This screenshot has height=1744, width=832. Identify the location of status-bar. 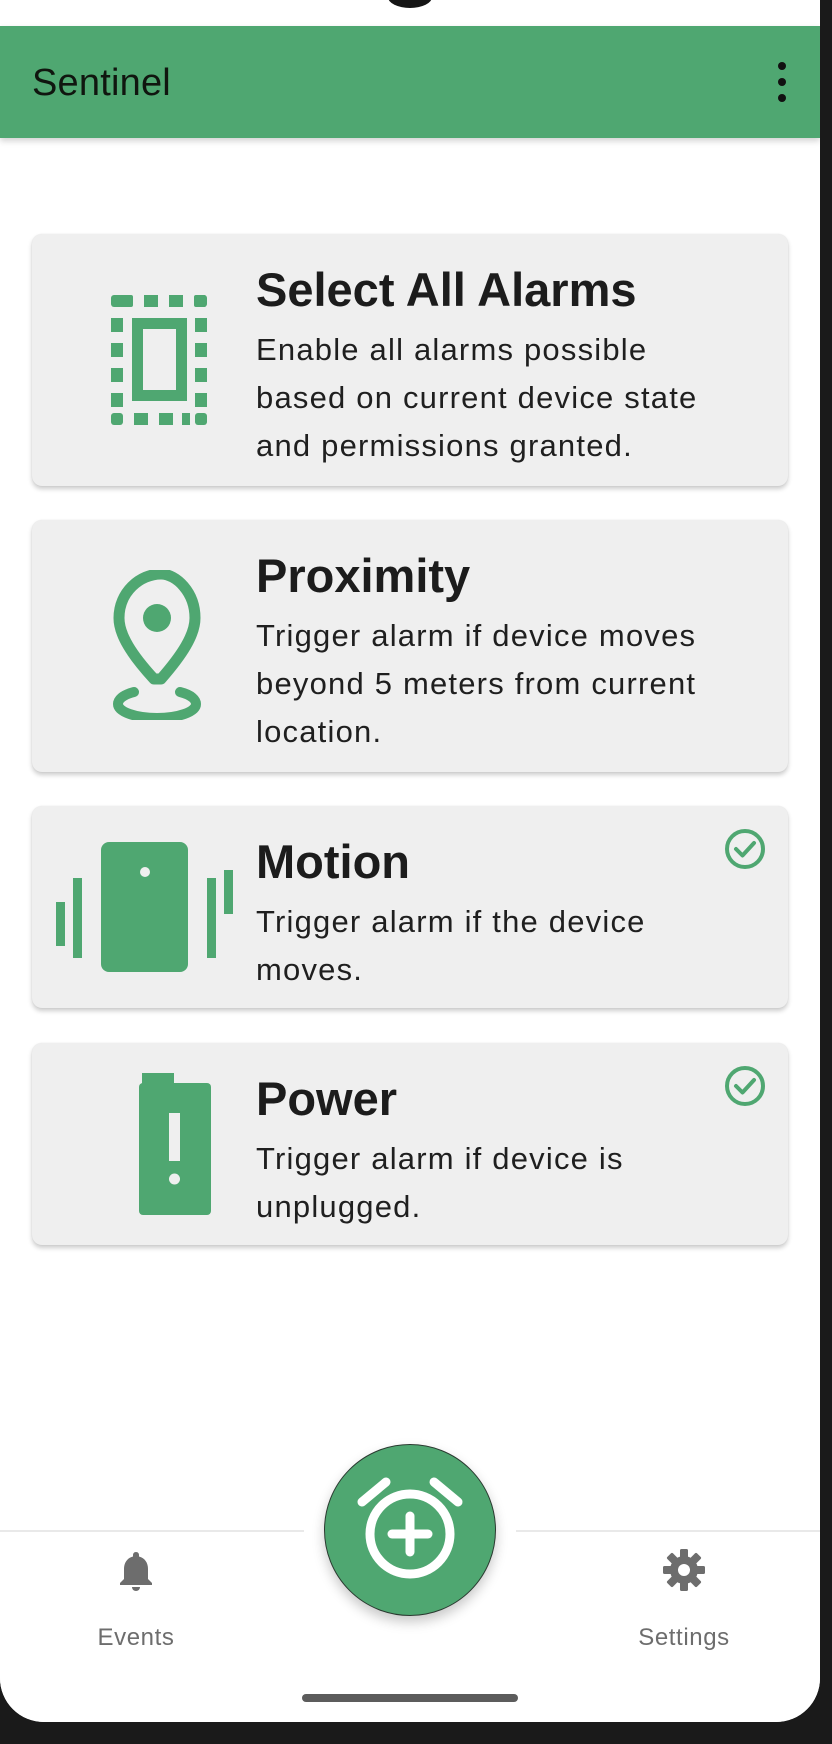
(410, 13).